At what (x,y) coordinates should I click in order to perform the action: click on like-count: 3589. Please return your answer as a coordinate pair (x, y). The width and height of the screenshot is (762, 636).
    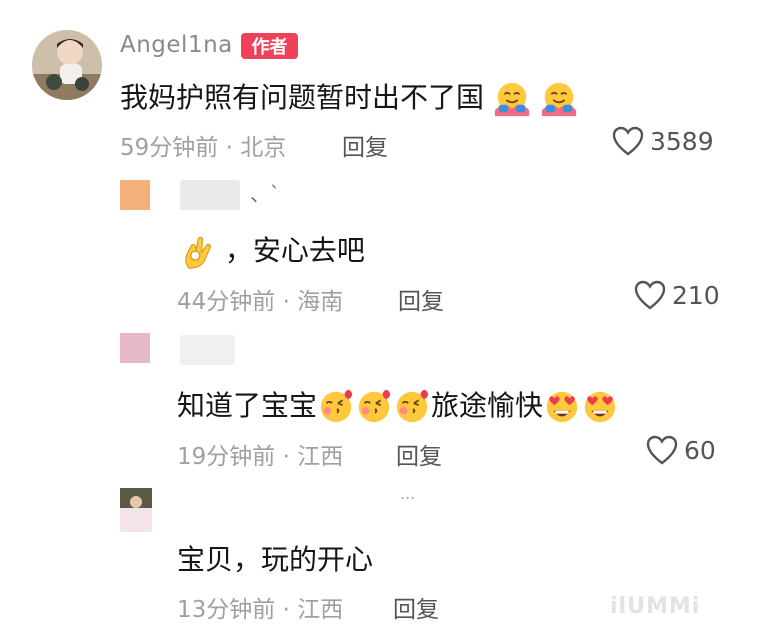
    Looking at the image, I should click on (682, 141).